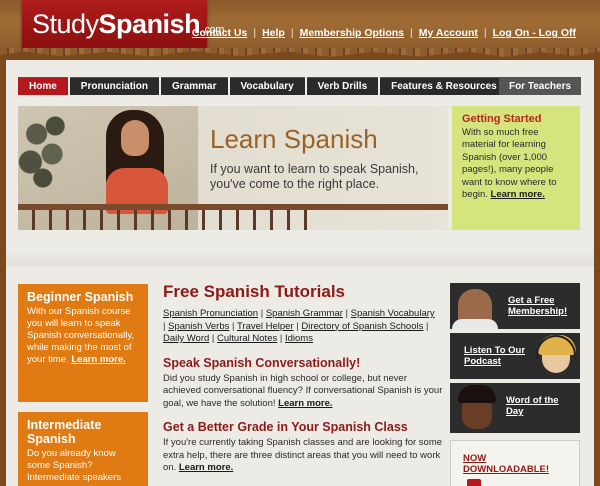 Image resolution: width=600 pixels, height=486 pixels. What do you see at coordinates (540, 86) in the screenshot?
I see `tab-for-teachers: For Teachers` at bounding box center [540, 86].